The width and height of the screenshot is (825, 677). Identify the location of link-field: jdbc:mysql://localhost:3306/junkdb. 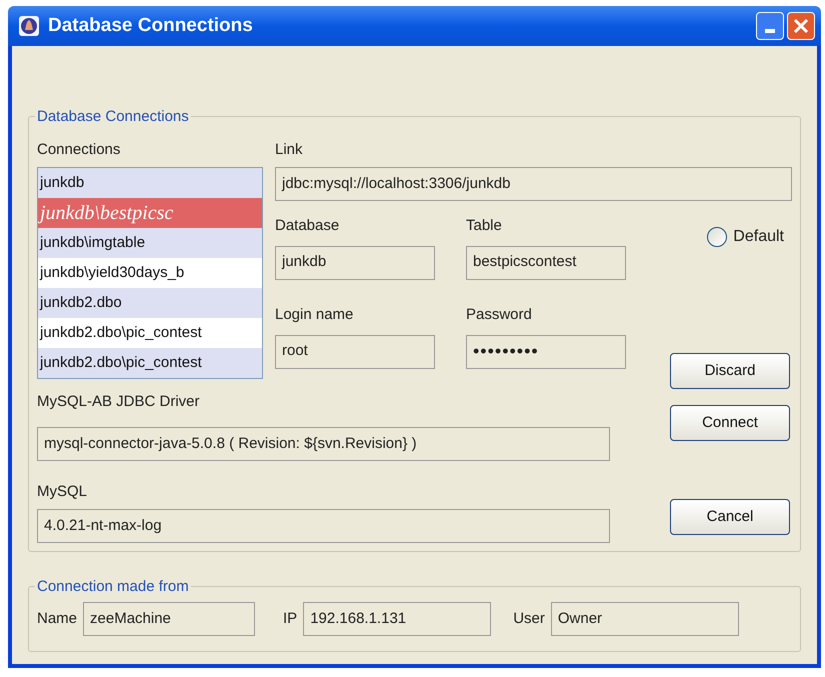
(533, 184).